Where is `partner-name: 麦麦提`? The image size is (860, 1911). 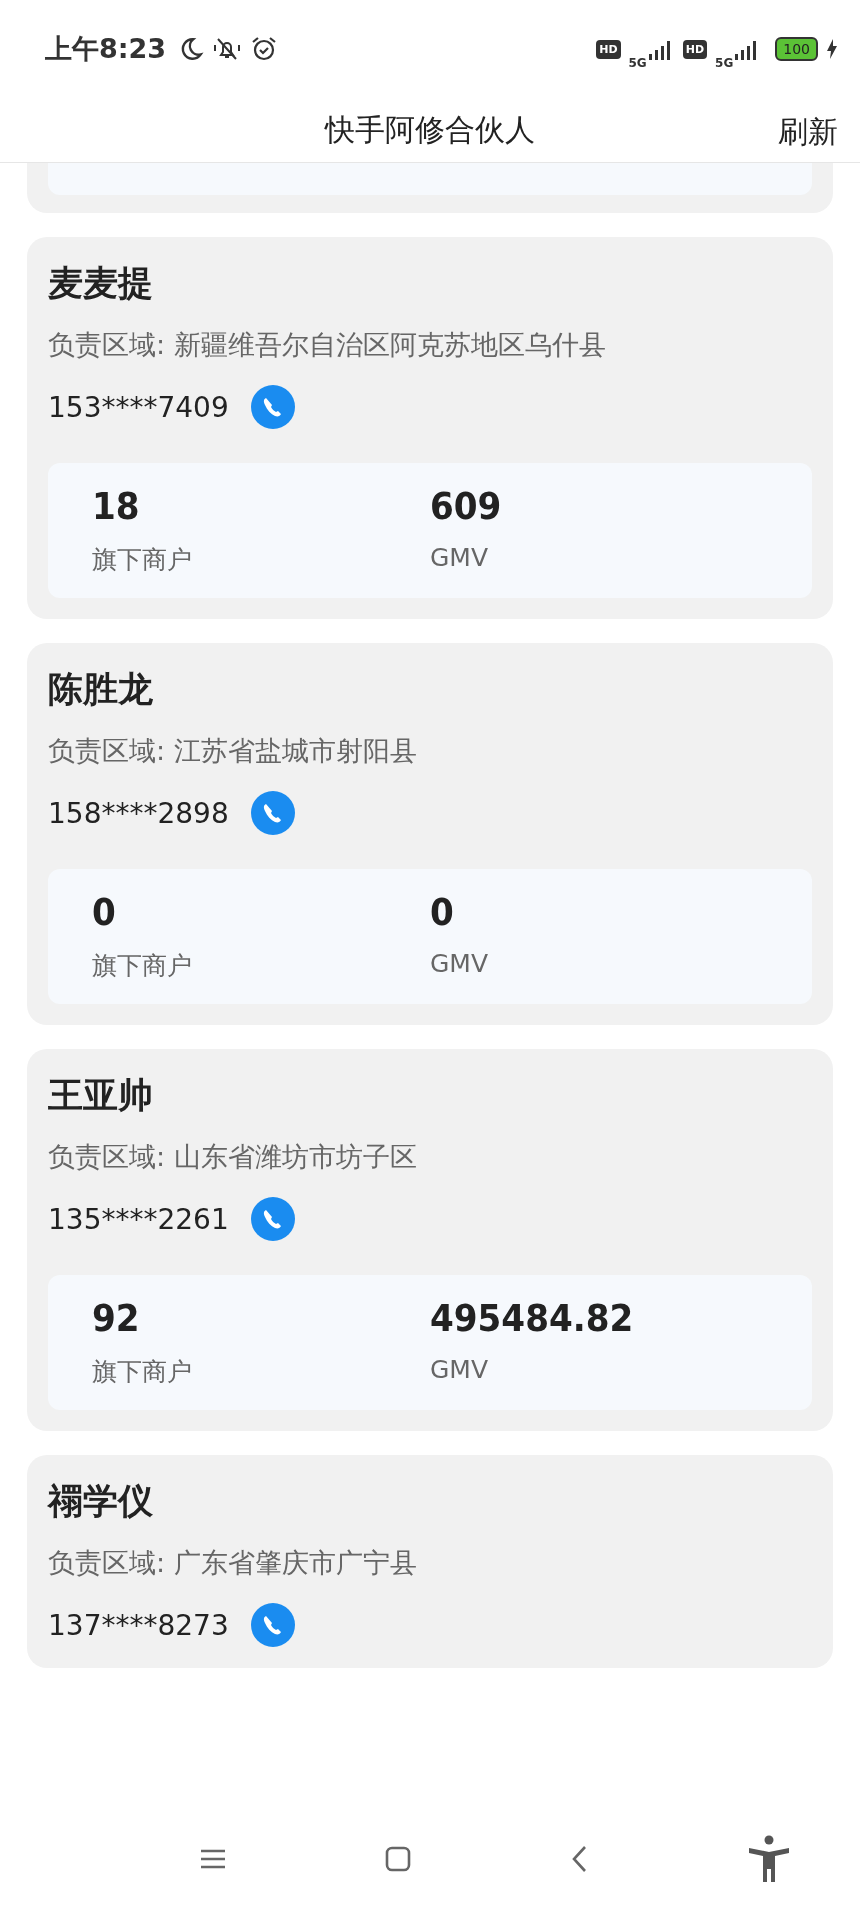
partner-name: 麦麦提 is located at coordinates (100, 283).